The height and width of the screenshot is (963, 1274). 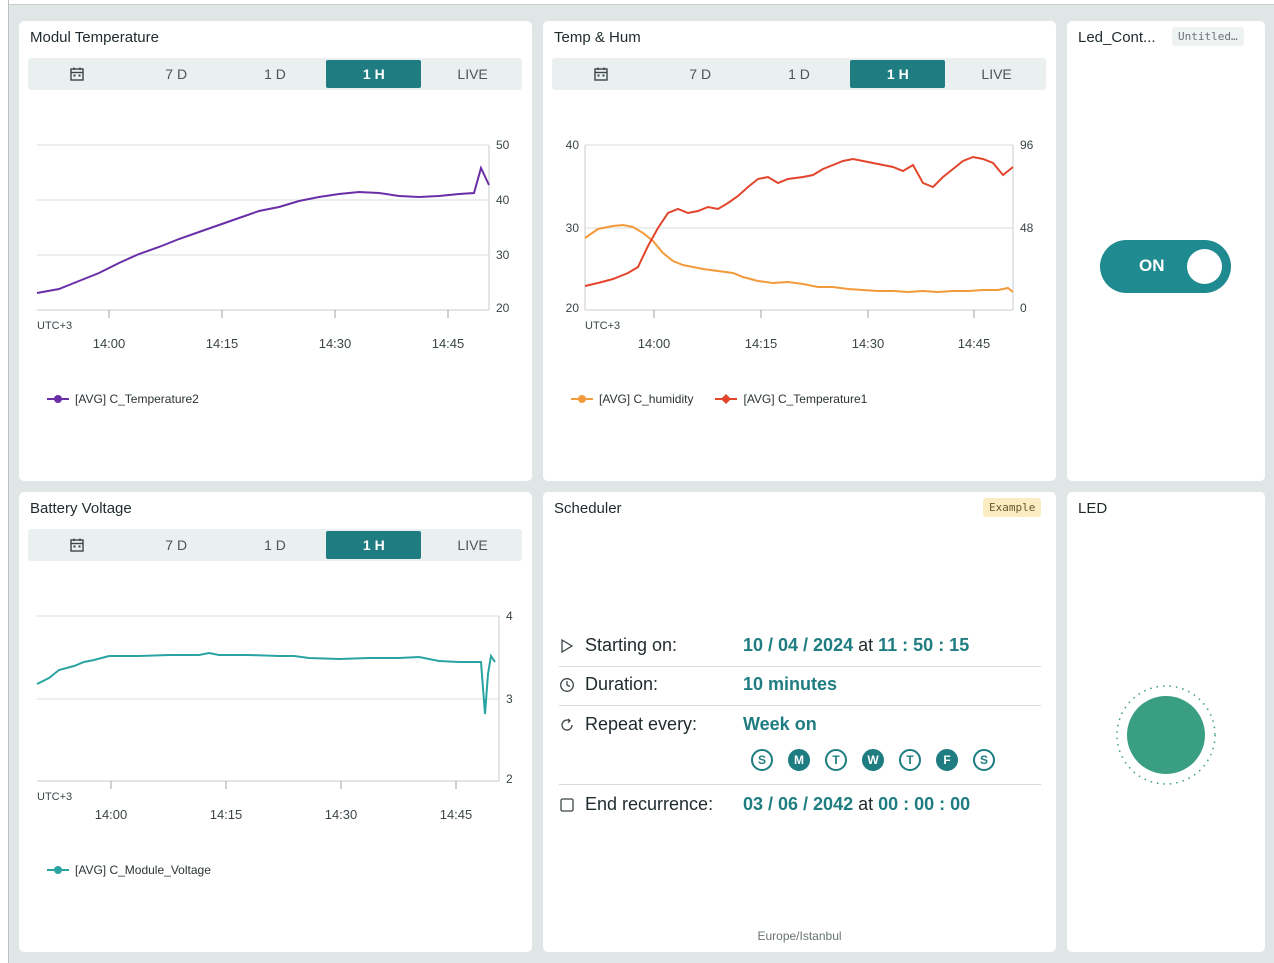 What do you see at coordinates (799, 936) in the screenshot?
I see `timezone-label: Europe/Istanbul` at bounding box center [799, 936].